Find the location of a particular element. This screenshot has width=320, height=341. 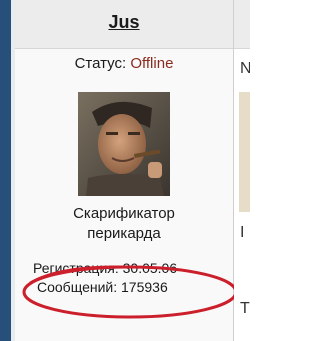

user-title: Скарификатор перикарда is located at coordinates (124, 224).